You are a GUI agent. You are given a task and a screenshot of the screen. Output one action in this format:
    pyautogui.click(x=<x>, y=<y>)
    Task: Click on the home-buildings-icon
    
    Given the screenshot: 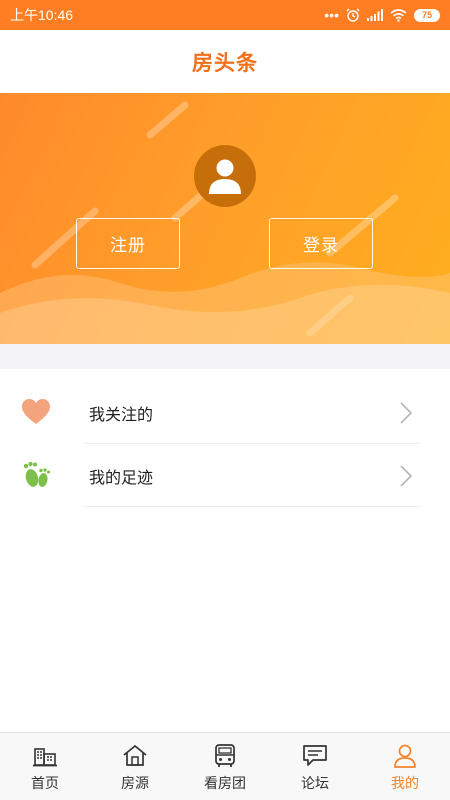 What is the action you would take?
    pyautogui.click(x=45, y=757)
    